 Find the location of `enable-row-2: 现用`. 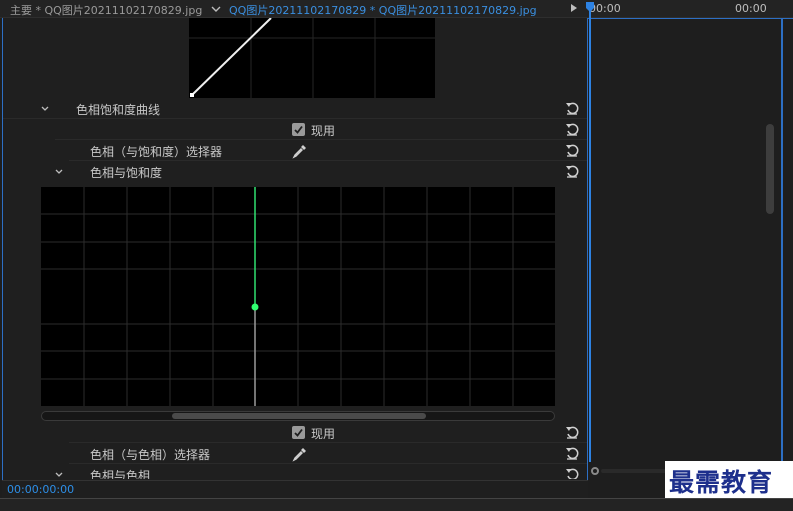

enable-row-2: 现用 is located at coordinates (328, 432).